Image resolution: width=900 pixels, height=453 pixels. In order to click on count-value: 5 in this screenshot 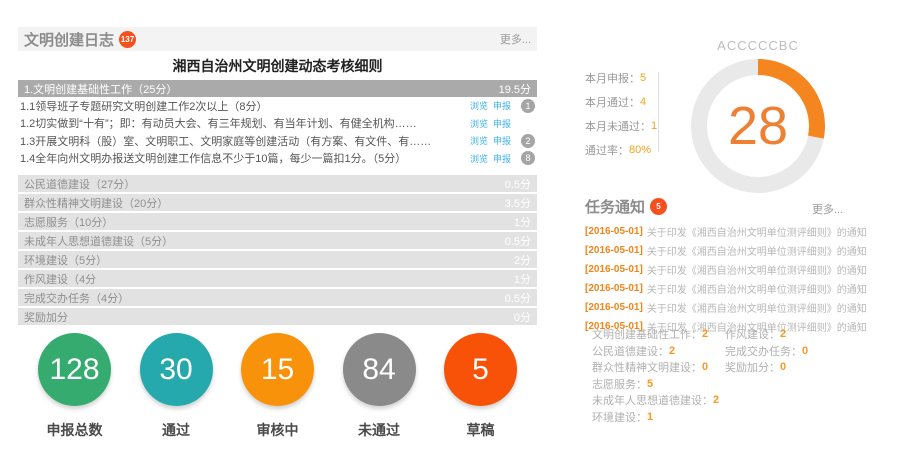, I will do `click(650, 383)`.